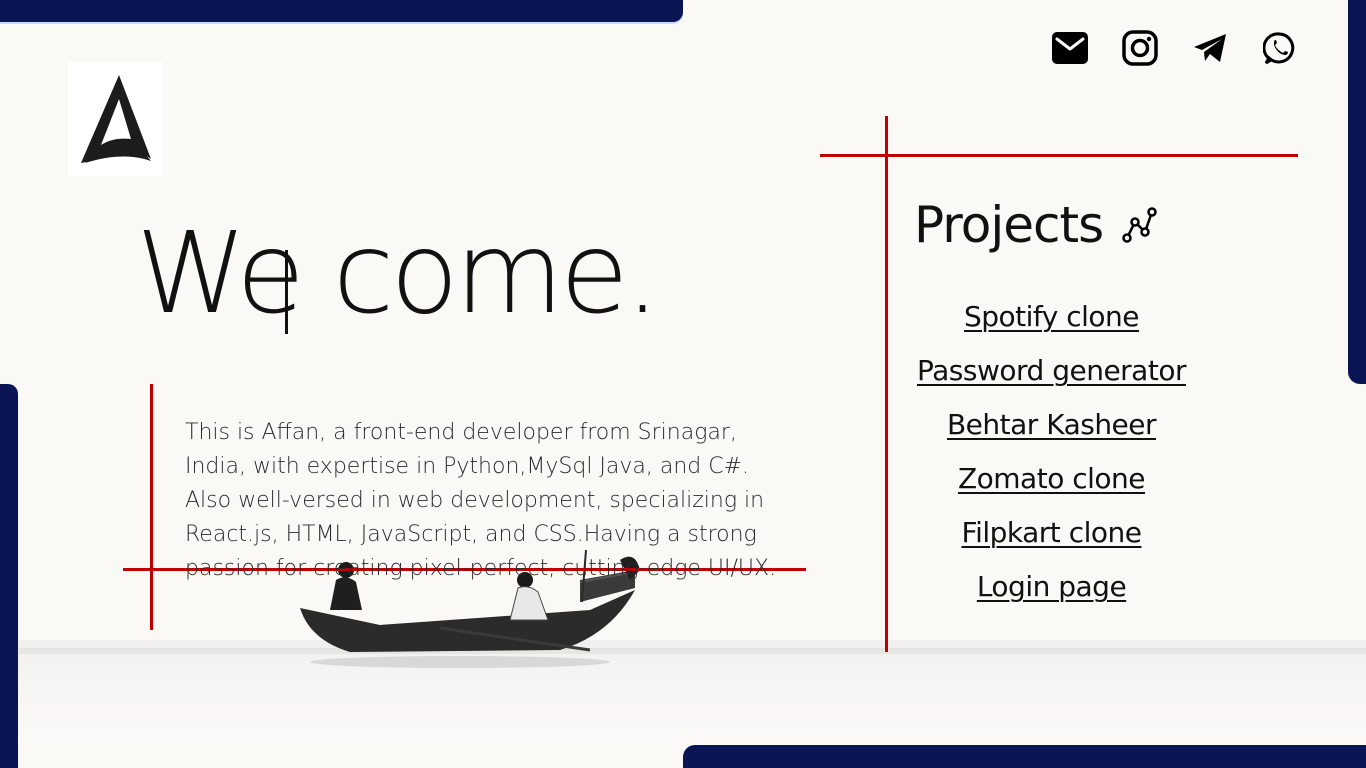  I want to click on left-frame-bar, so click(9, 576).